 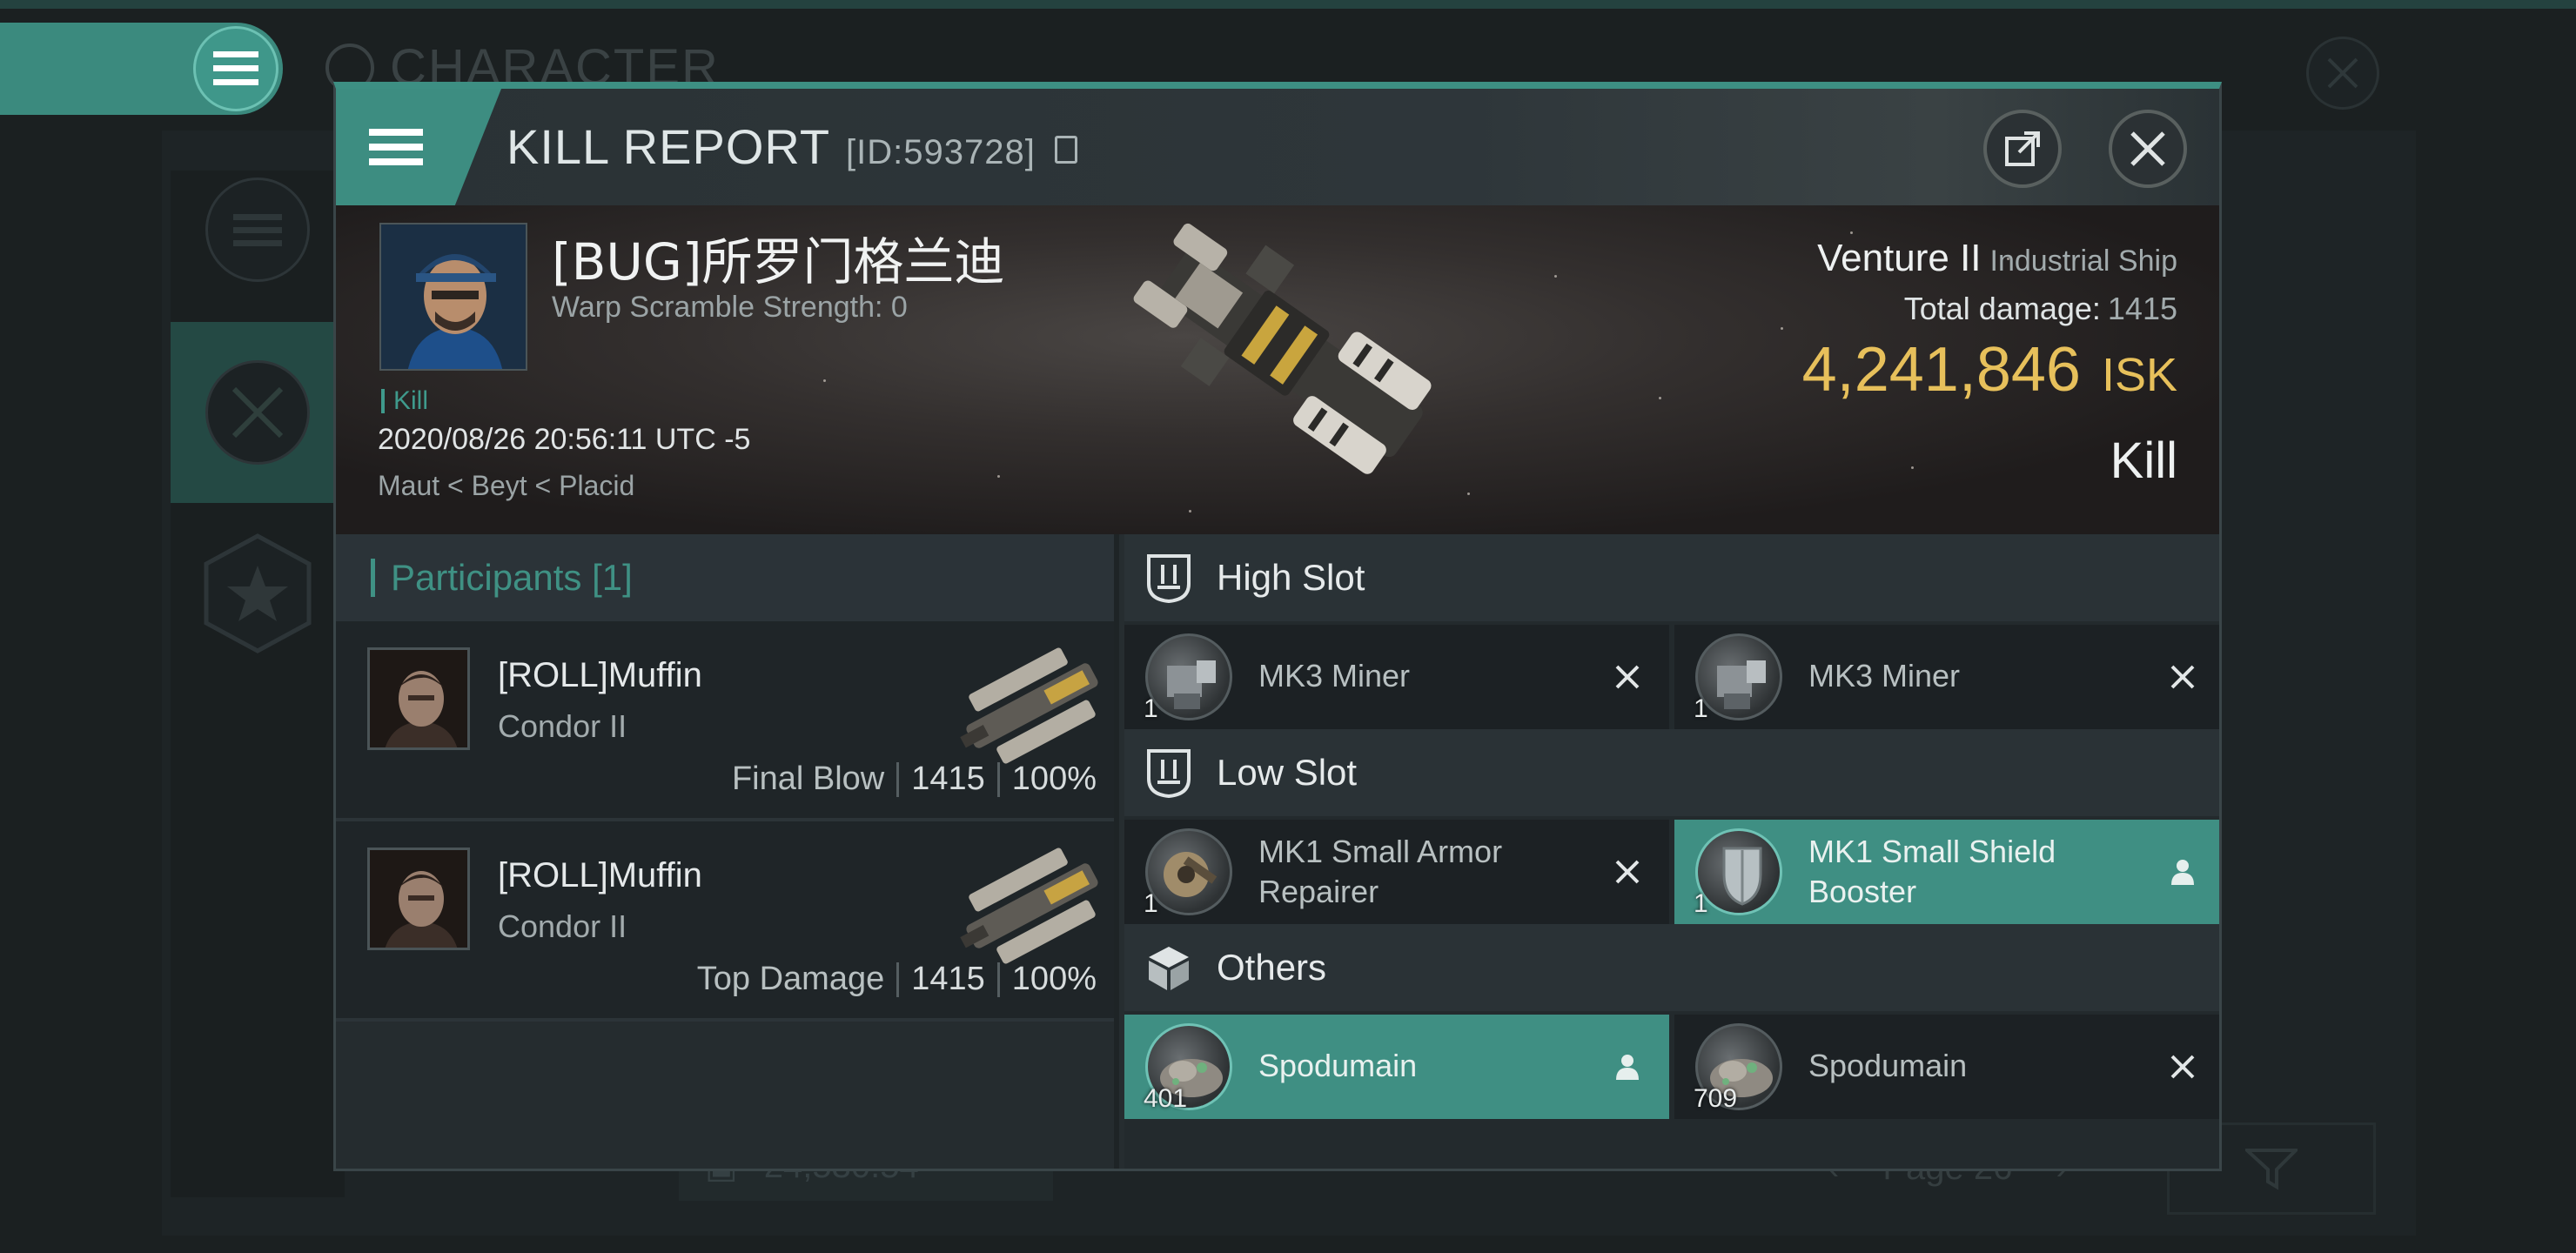 I want to click on victim-portrait, so click(x=453, y=297).